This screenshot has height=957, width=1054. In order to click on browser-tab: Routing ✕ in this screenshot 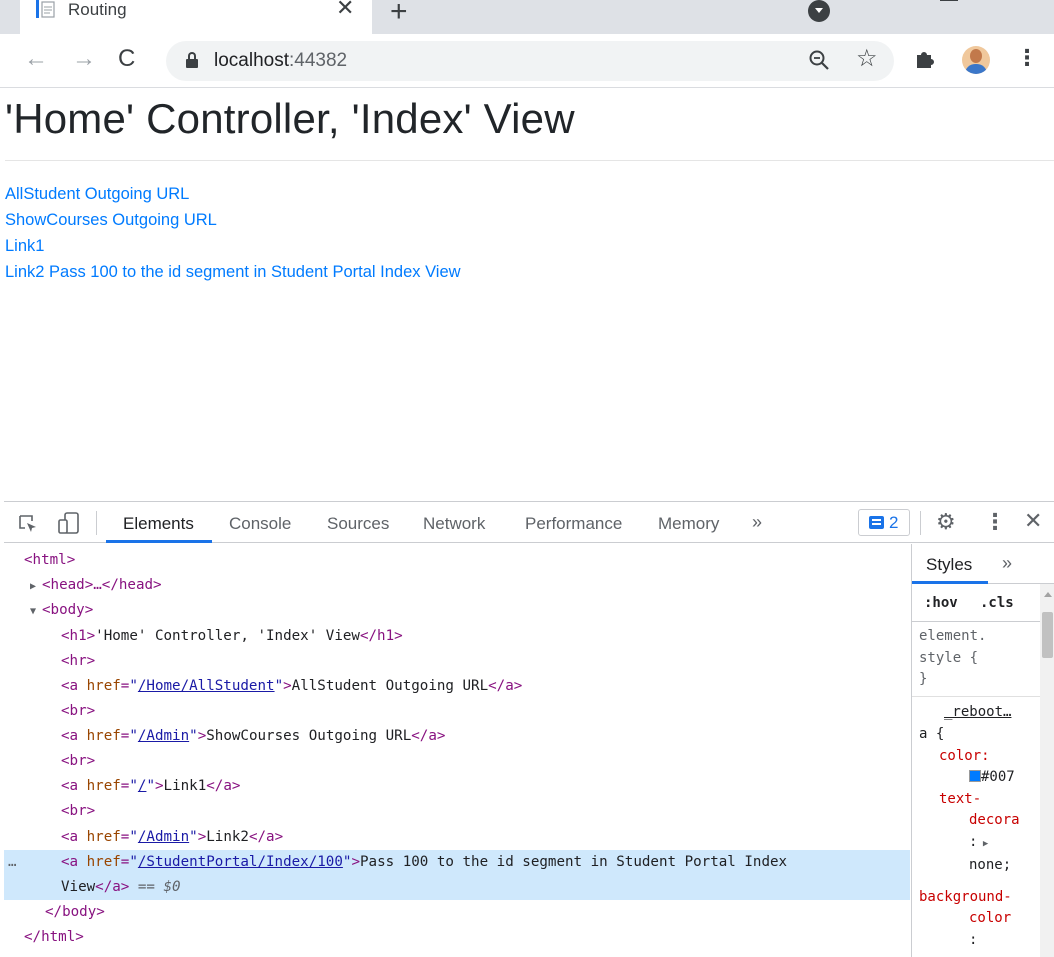, I will do `click(196, 17)`.